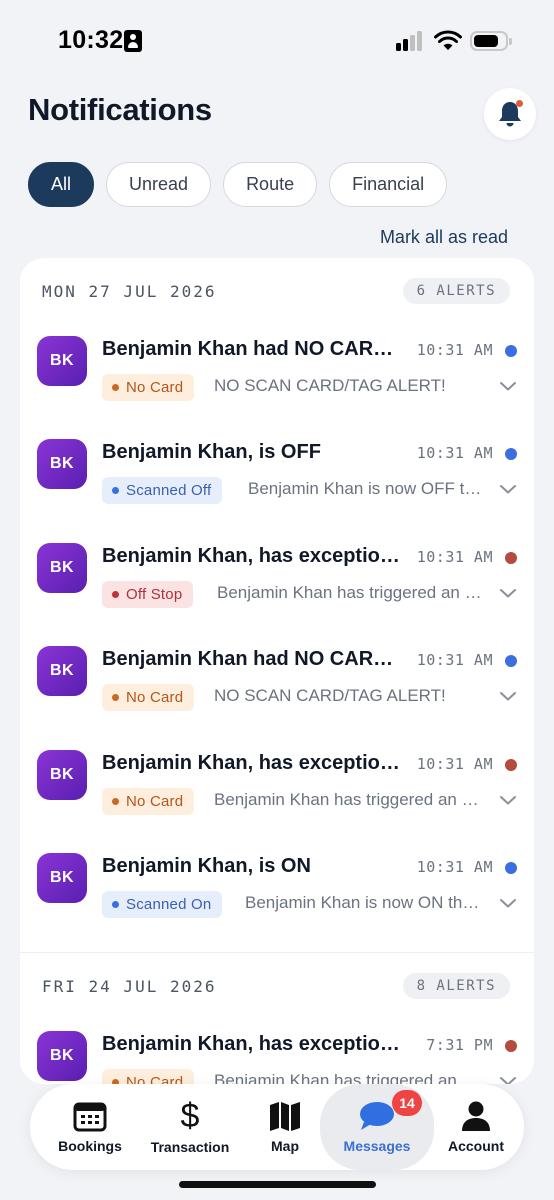 Image resolution: width=554 pixels, height=1200 pixels. Describe the element at coordinates (476, 1116) in the screenshot. I see `person-icon` at that location.